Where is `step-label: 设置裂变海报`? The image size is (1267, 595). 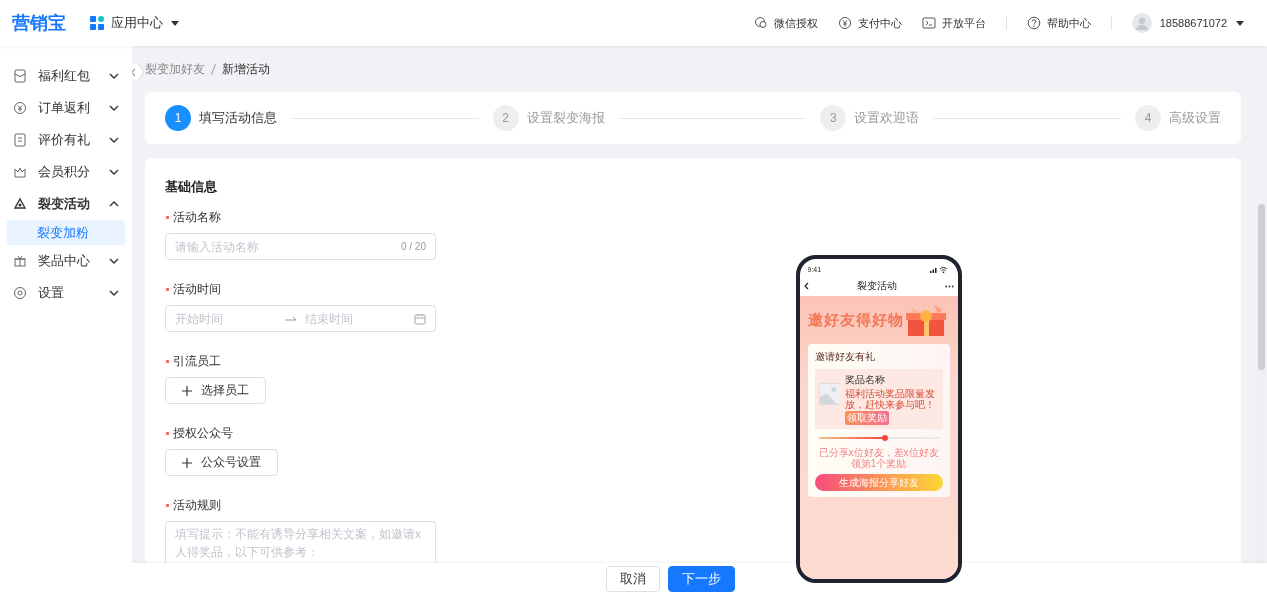 step-label: 设置裂变海报 is located at coordinates (565, 118).